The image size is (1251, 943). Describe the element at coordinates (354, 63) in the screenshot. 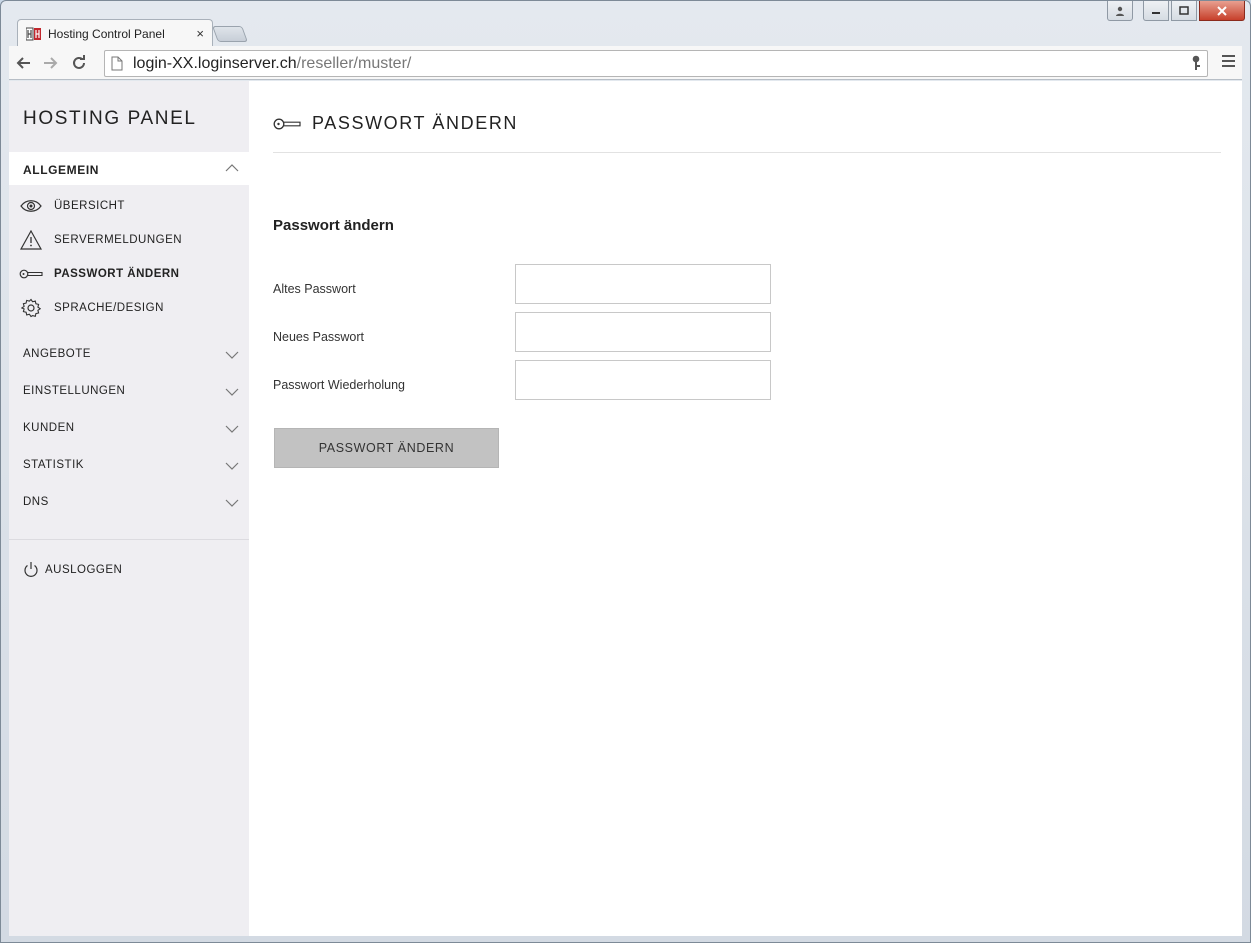

I see `url-path: /reseller/muster/` at that location.